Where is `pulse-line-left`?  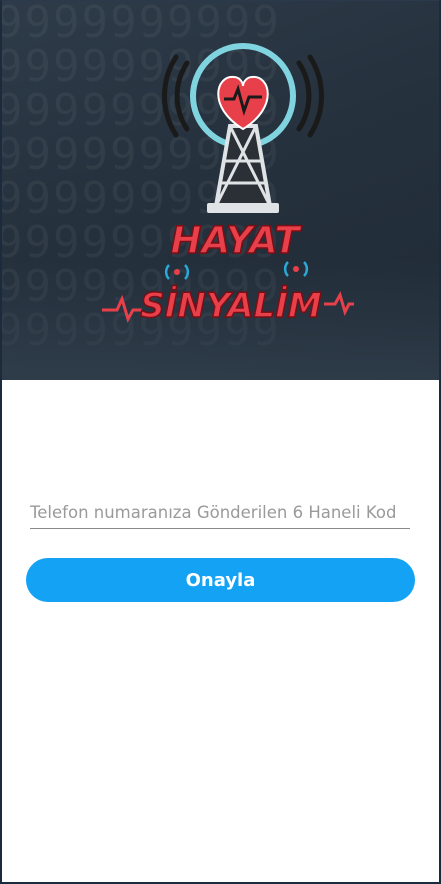
pulse-line-left is located at coordinates (122, 308).